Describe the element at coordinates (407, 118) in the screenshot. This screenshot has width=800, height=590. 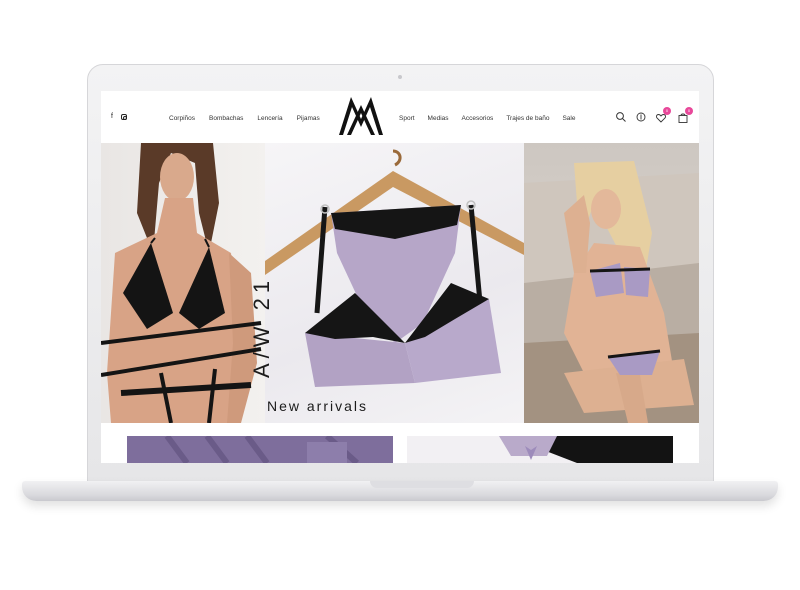
I see `nav-item-sport: Sport` at that location.